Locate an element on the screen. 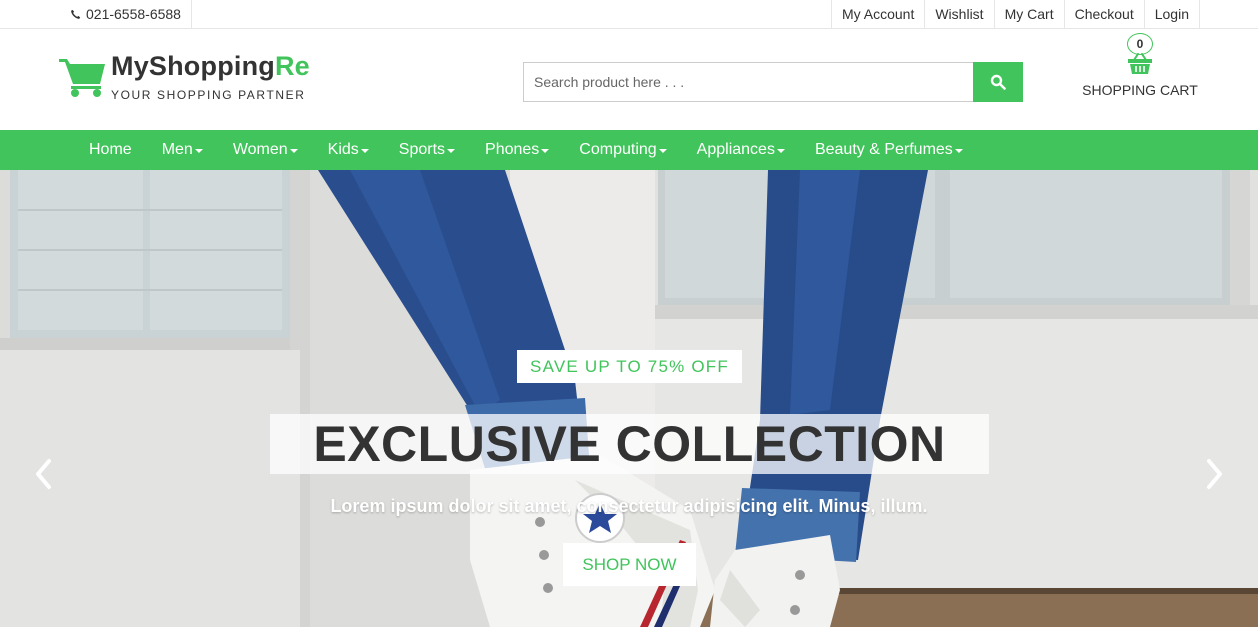  nav-item-sports: Sports is located at coordinates (427, 150).